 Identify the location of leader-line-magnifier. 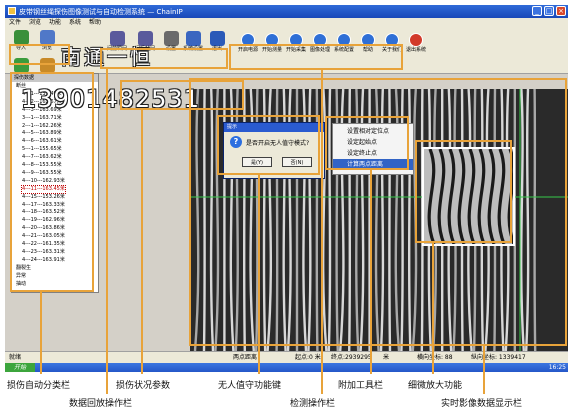
(433, 308).